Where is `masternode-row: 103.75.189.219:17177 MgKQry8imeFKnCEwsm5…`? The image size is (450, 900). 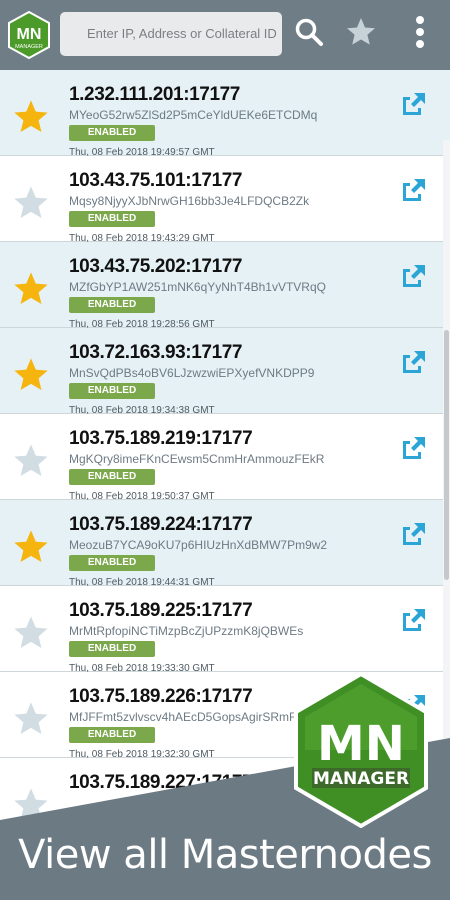 masternode-row: 103.75.189.219:17177 MgKQry8imeFKnCEwsm5… is located at coordinates (225, 458).